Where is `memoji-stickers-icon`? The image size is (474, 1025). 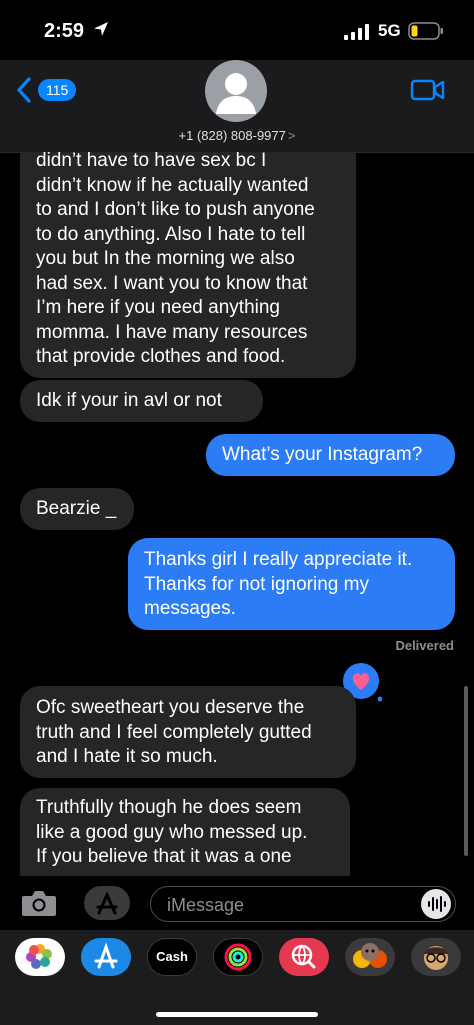
memoji-stickers-icon is located at coordinates (370, 957).